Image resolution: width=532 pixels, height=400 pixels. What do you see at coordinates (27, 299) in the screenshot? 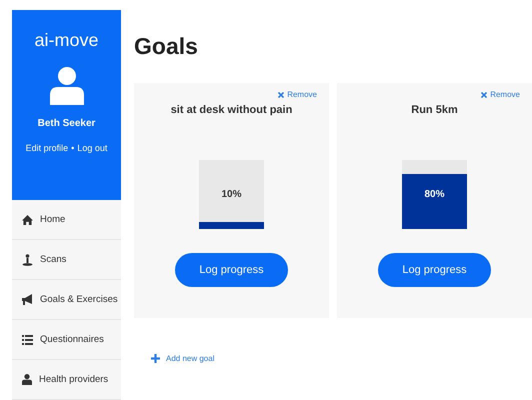
I see `megaphone-icon` at bounding box center [27, 299].